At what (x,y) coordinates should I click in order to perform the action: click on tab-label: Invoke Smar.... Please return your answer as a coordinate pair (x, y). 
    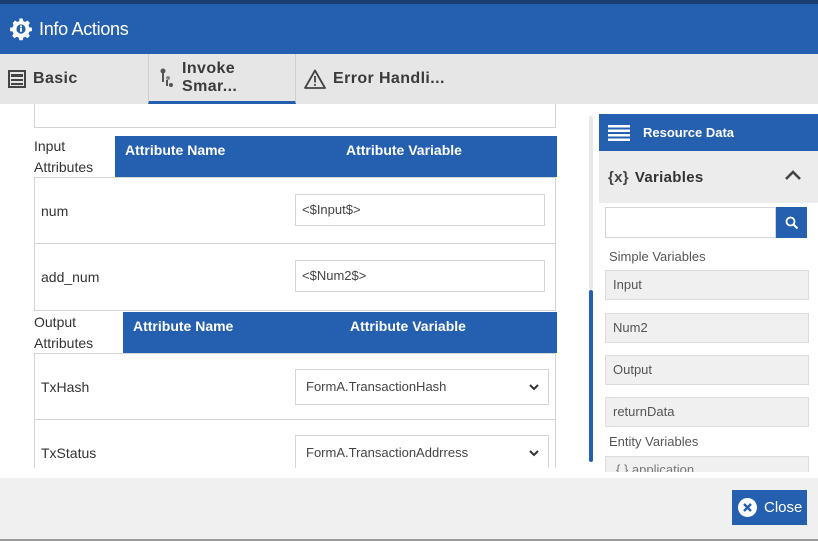
    Looking at the image, I should click on (210, 77).